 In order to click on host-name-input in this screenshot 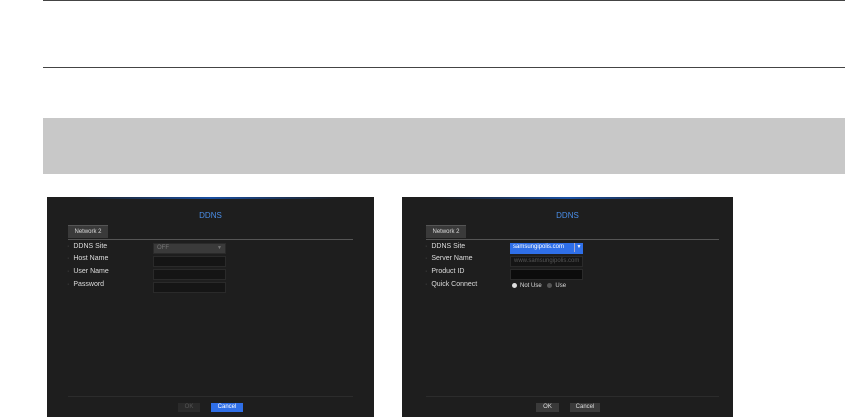, I will do `click(189, 261)`.